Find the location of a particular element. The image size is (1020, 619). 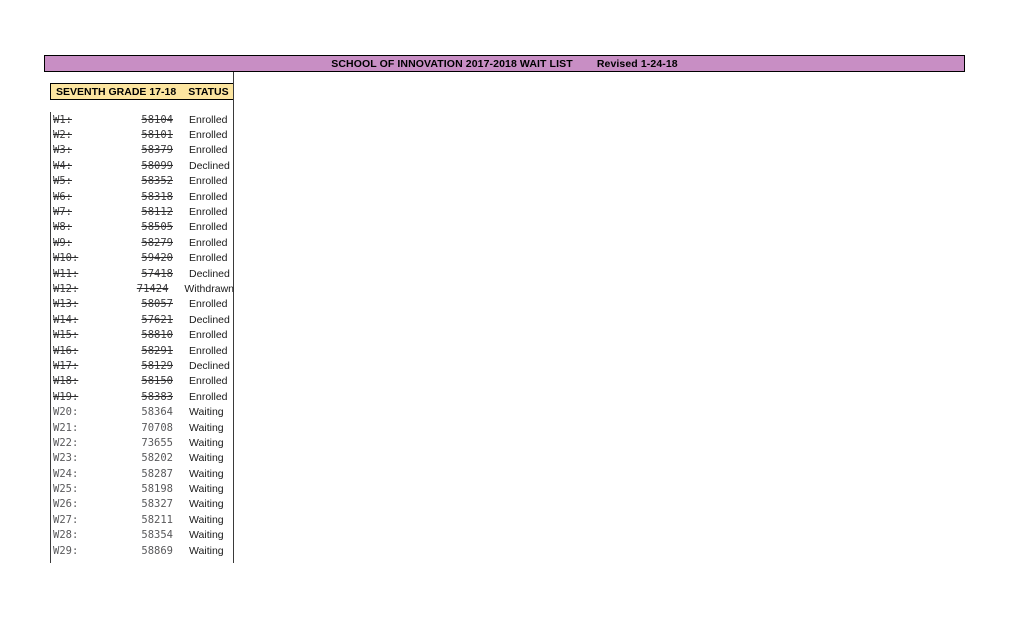

row-student-number: 73655 is located at coordinates (157, 442).